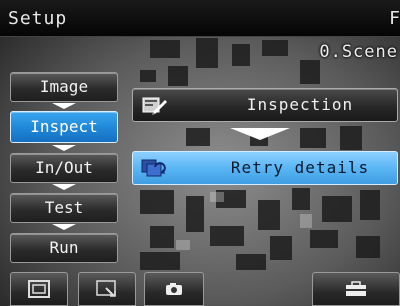 This screenshot has height=306, width=400. What do you see at coordinates (64, 168) in the screenshot?
I see `menu-item-in-out: In/Out` at bounding box center [64, 168].